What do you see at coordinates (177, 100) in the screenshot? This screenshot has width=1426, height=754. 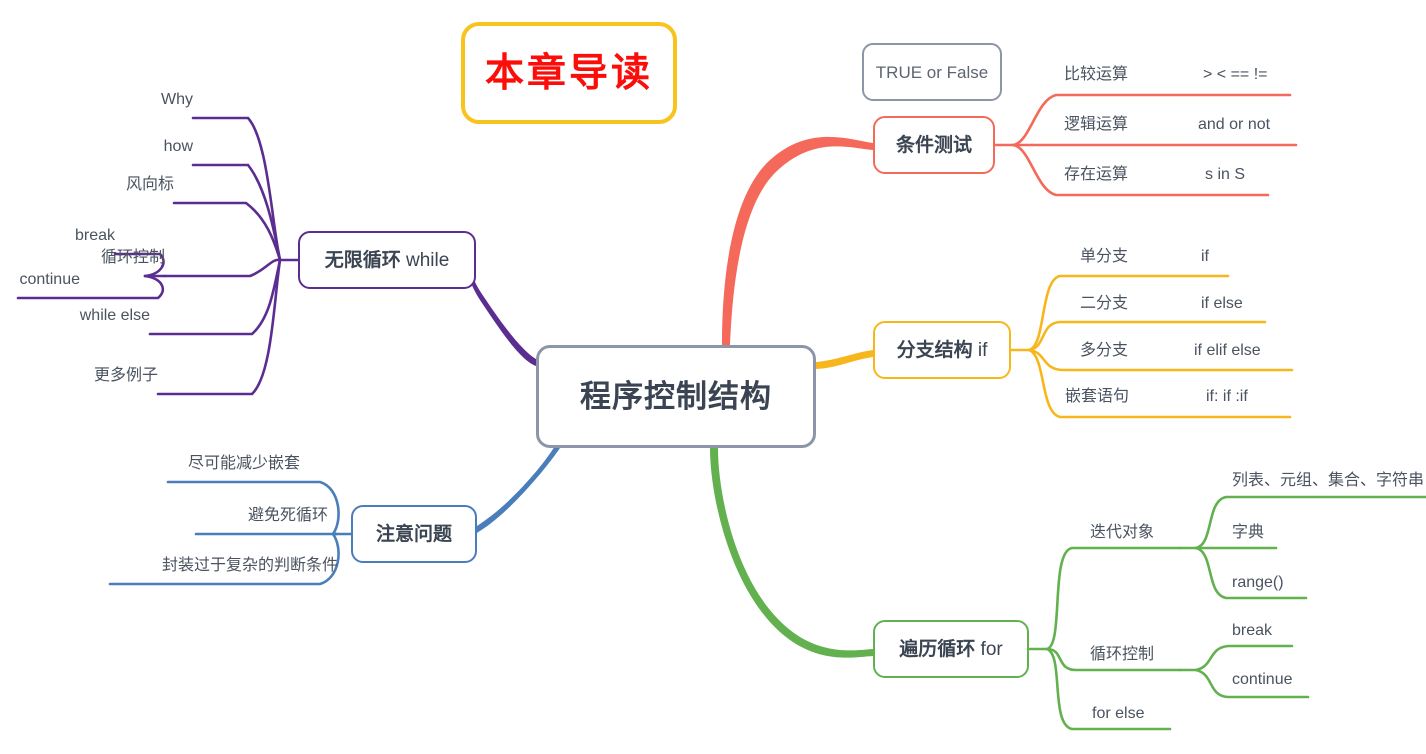 I see `leaf-while-why: Why` at bounding box center [177, 100].